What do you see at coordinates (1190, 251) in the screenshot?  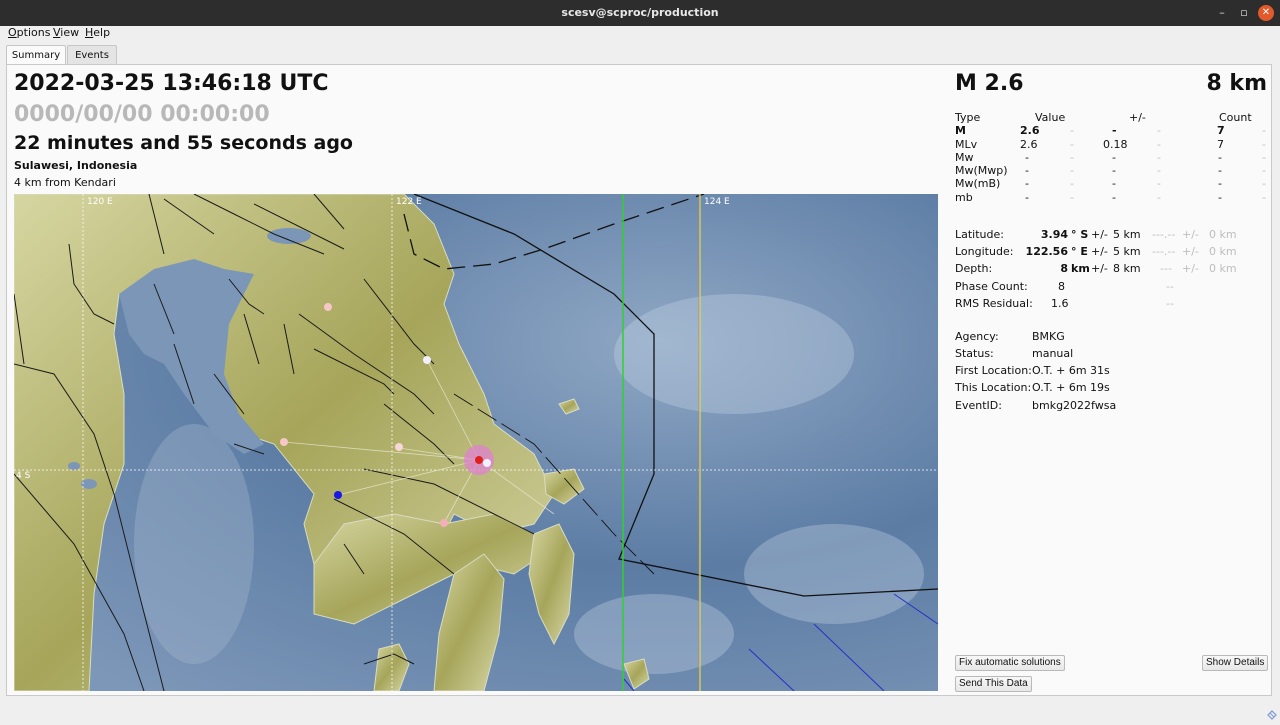 I see `longitude-ref-pm: +/-` at bounding box center [1190, 251].